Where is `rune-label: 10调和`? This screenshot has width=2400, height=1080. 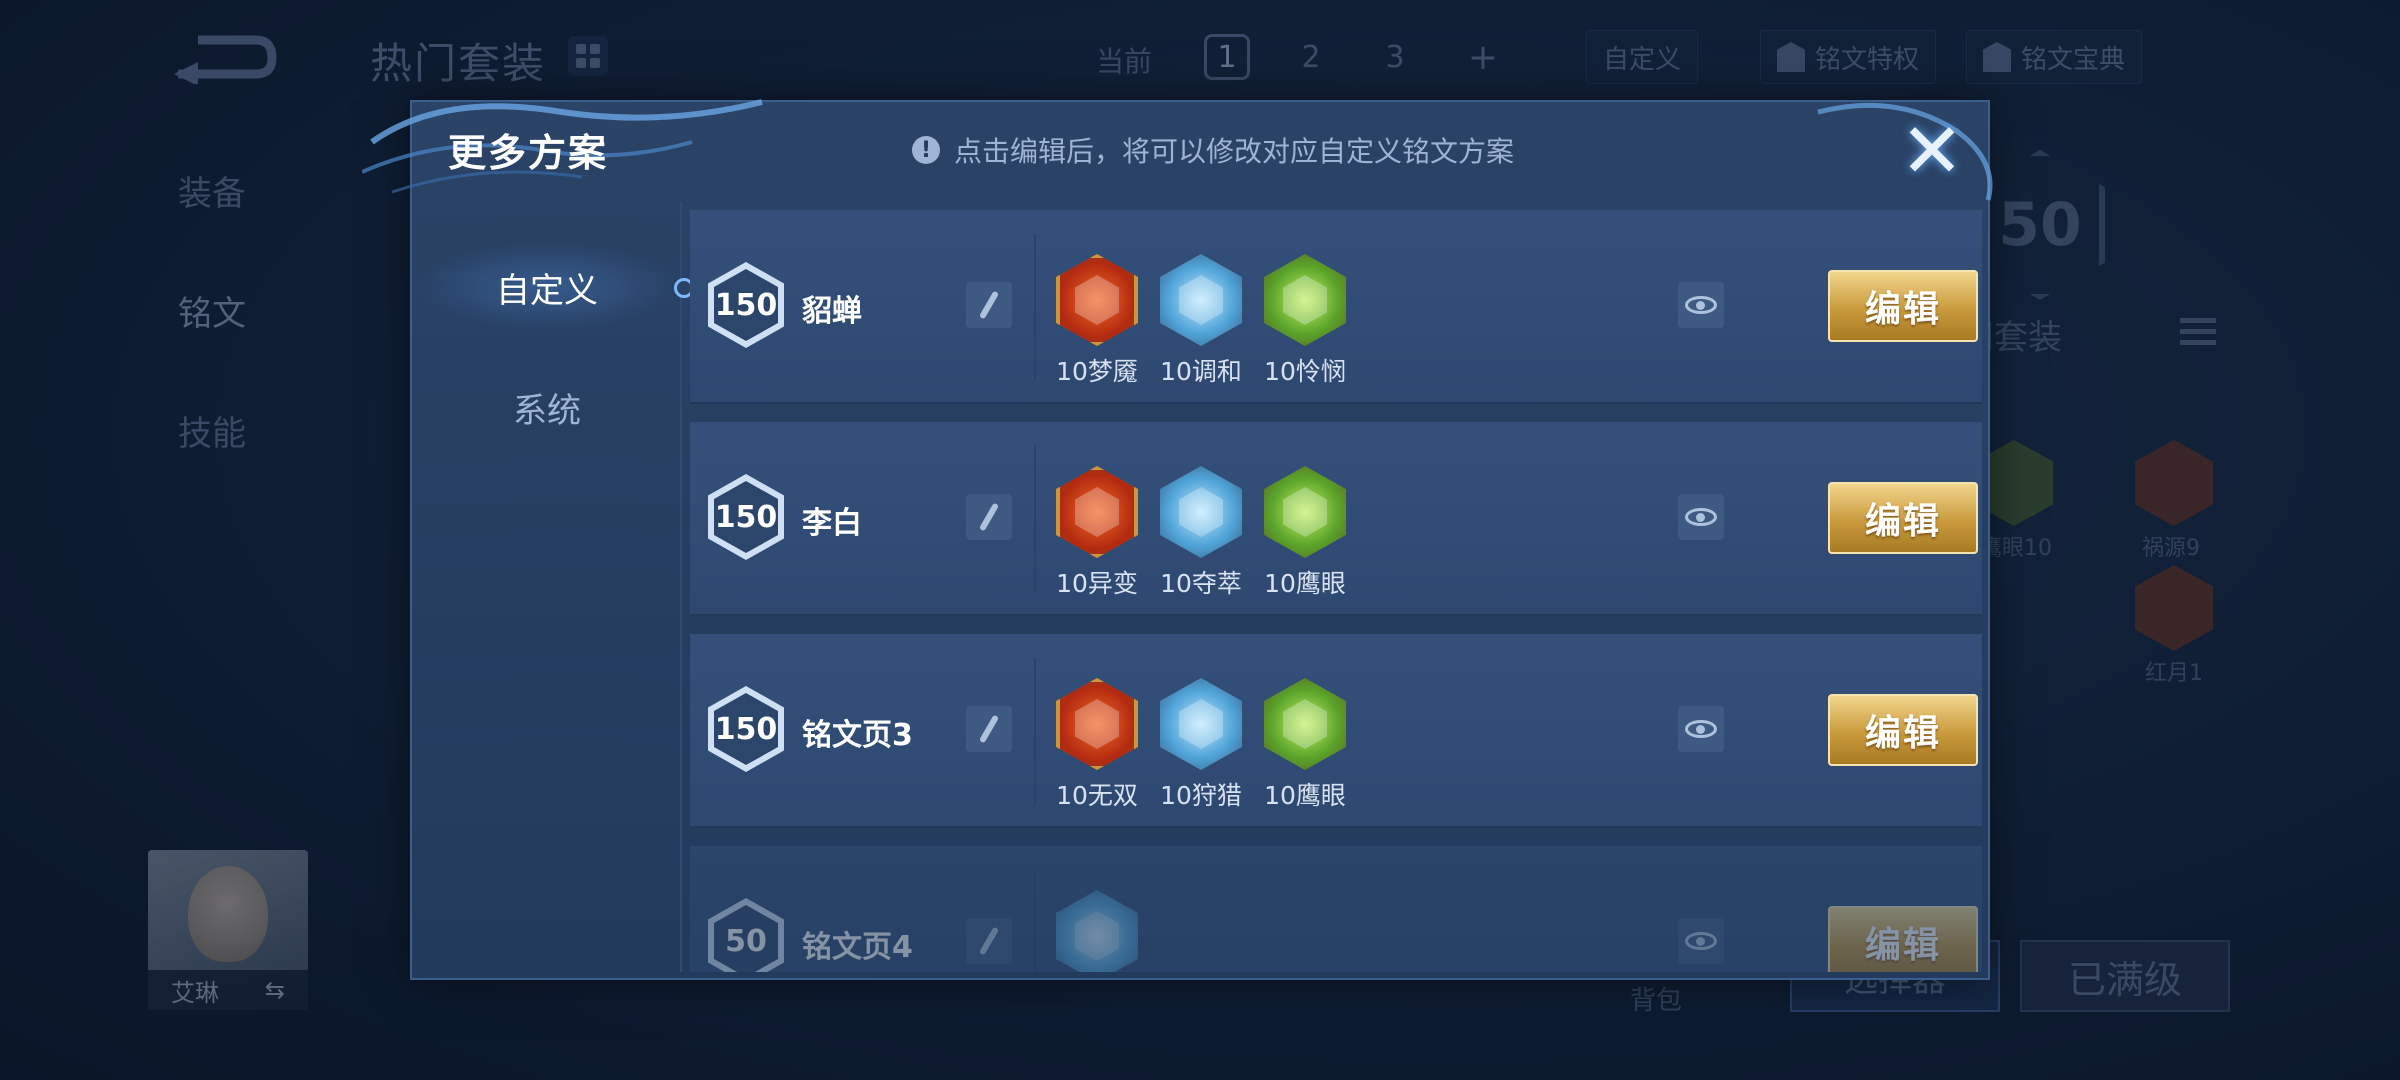 rune-label: 10调和 is located at coordinates (1201, 371).